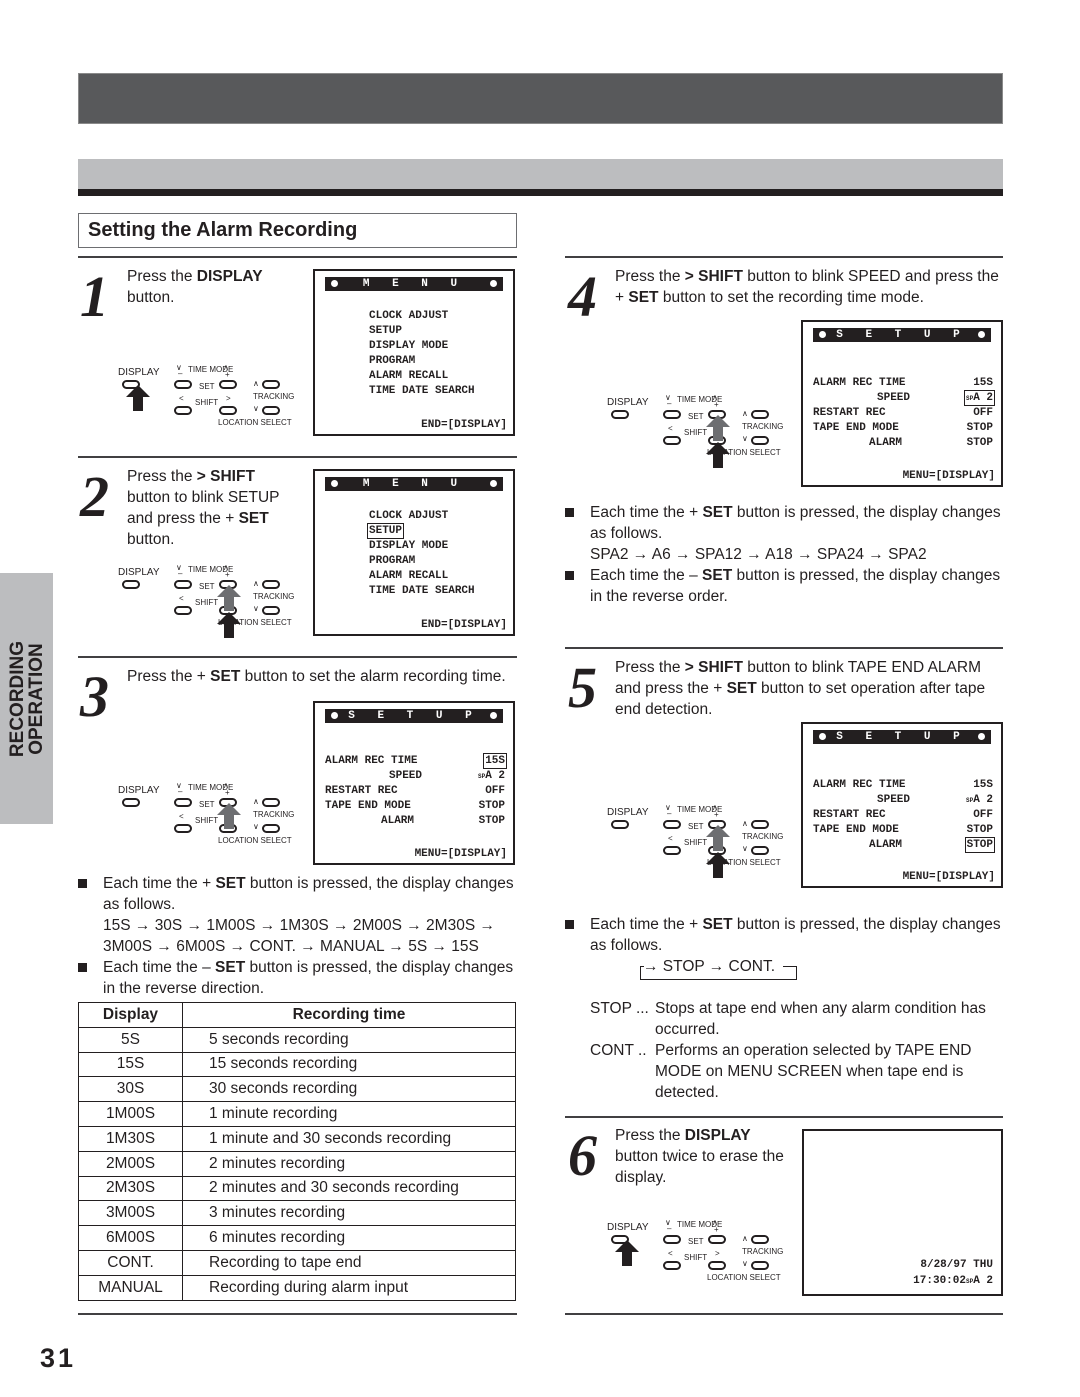  Describe the element at coordinates (716, 814) in the screenshot. I see `plus-label: +` at that location.